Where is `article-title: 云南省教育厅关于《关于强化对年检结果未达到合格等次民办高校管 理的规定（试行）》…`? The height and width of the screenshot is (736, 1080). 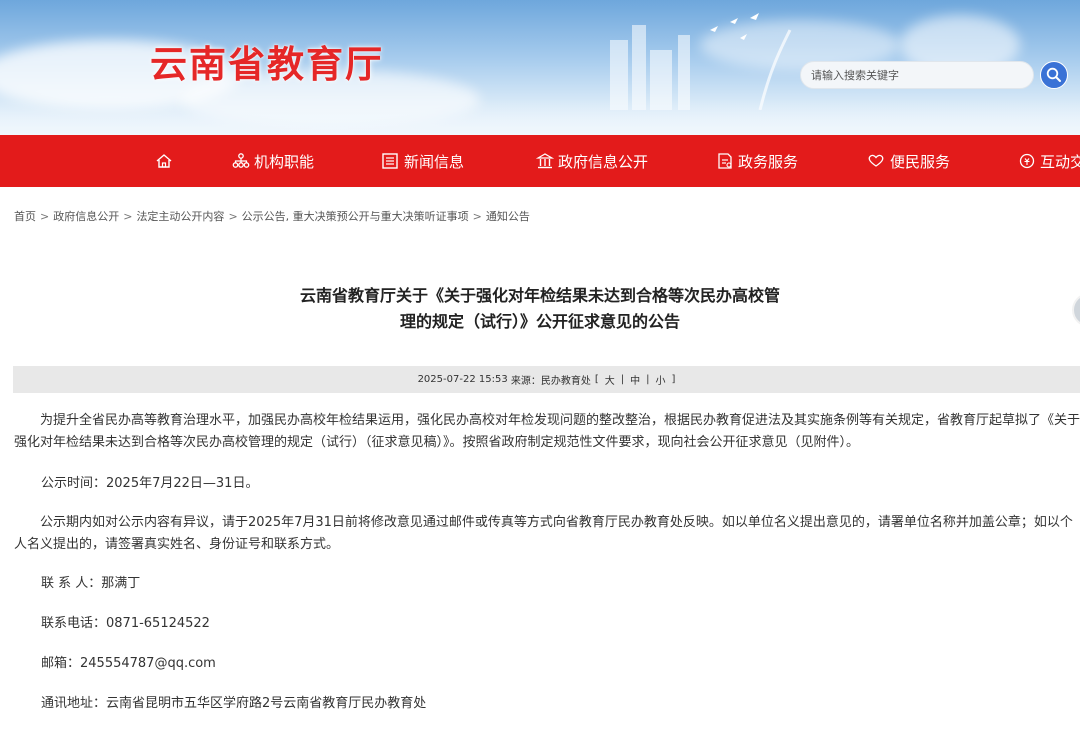
article-title: 云南省教育厅关于《关于强化对年检结果未达到合格等次民办高校管 理的规定（试行）》… is located at coordinates (540, 309).